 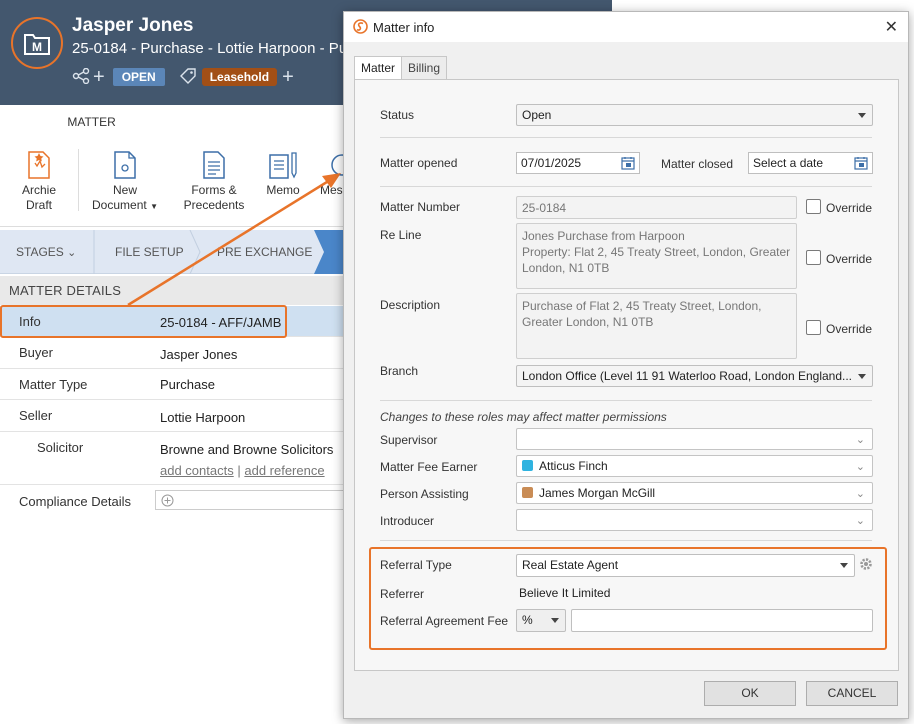 What do you see at coordinates (852, 693) in the screenshot?
I see `cancel-button: CANCEL` at bounding box center [852, 693].